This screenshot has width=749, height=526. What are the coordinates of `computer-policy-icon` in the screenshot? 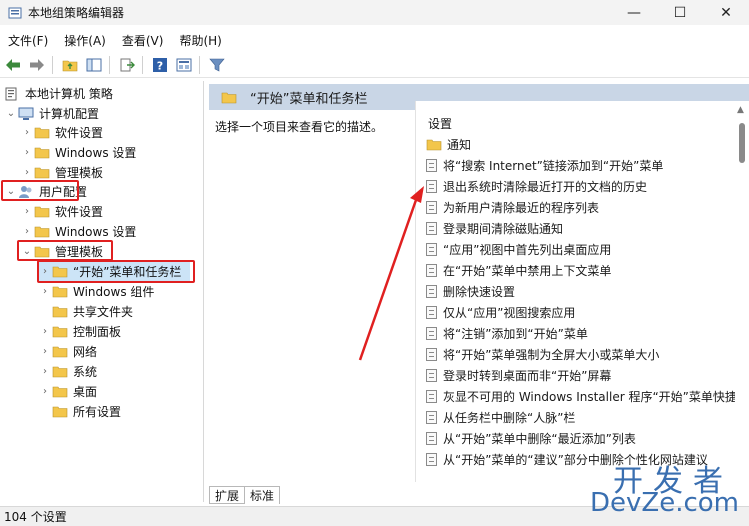 It's located at (12, 93).